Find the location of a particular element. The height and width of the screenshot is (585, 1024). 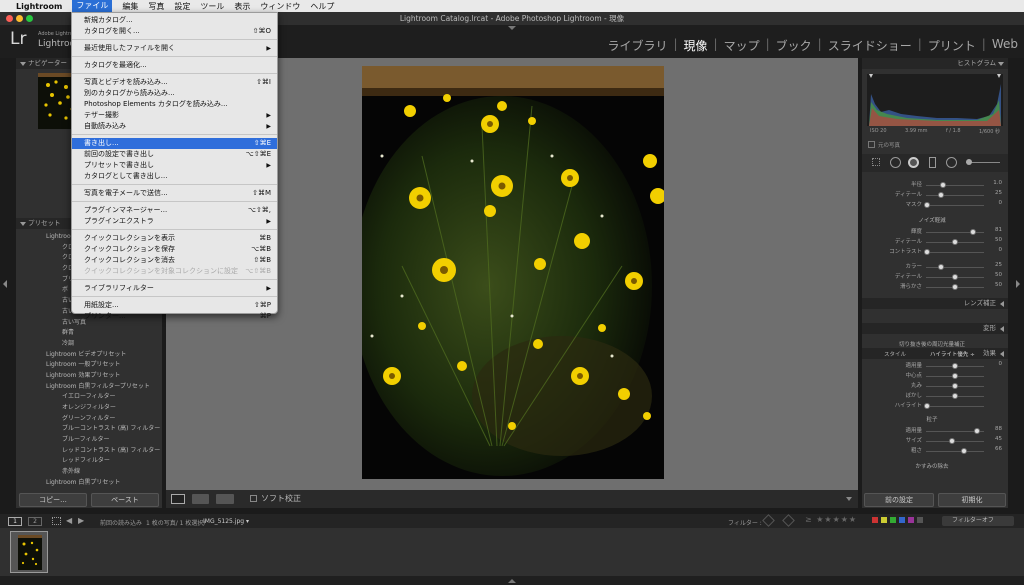

crop-tool-icon is located at coordinates (876, 162).